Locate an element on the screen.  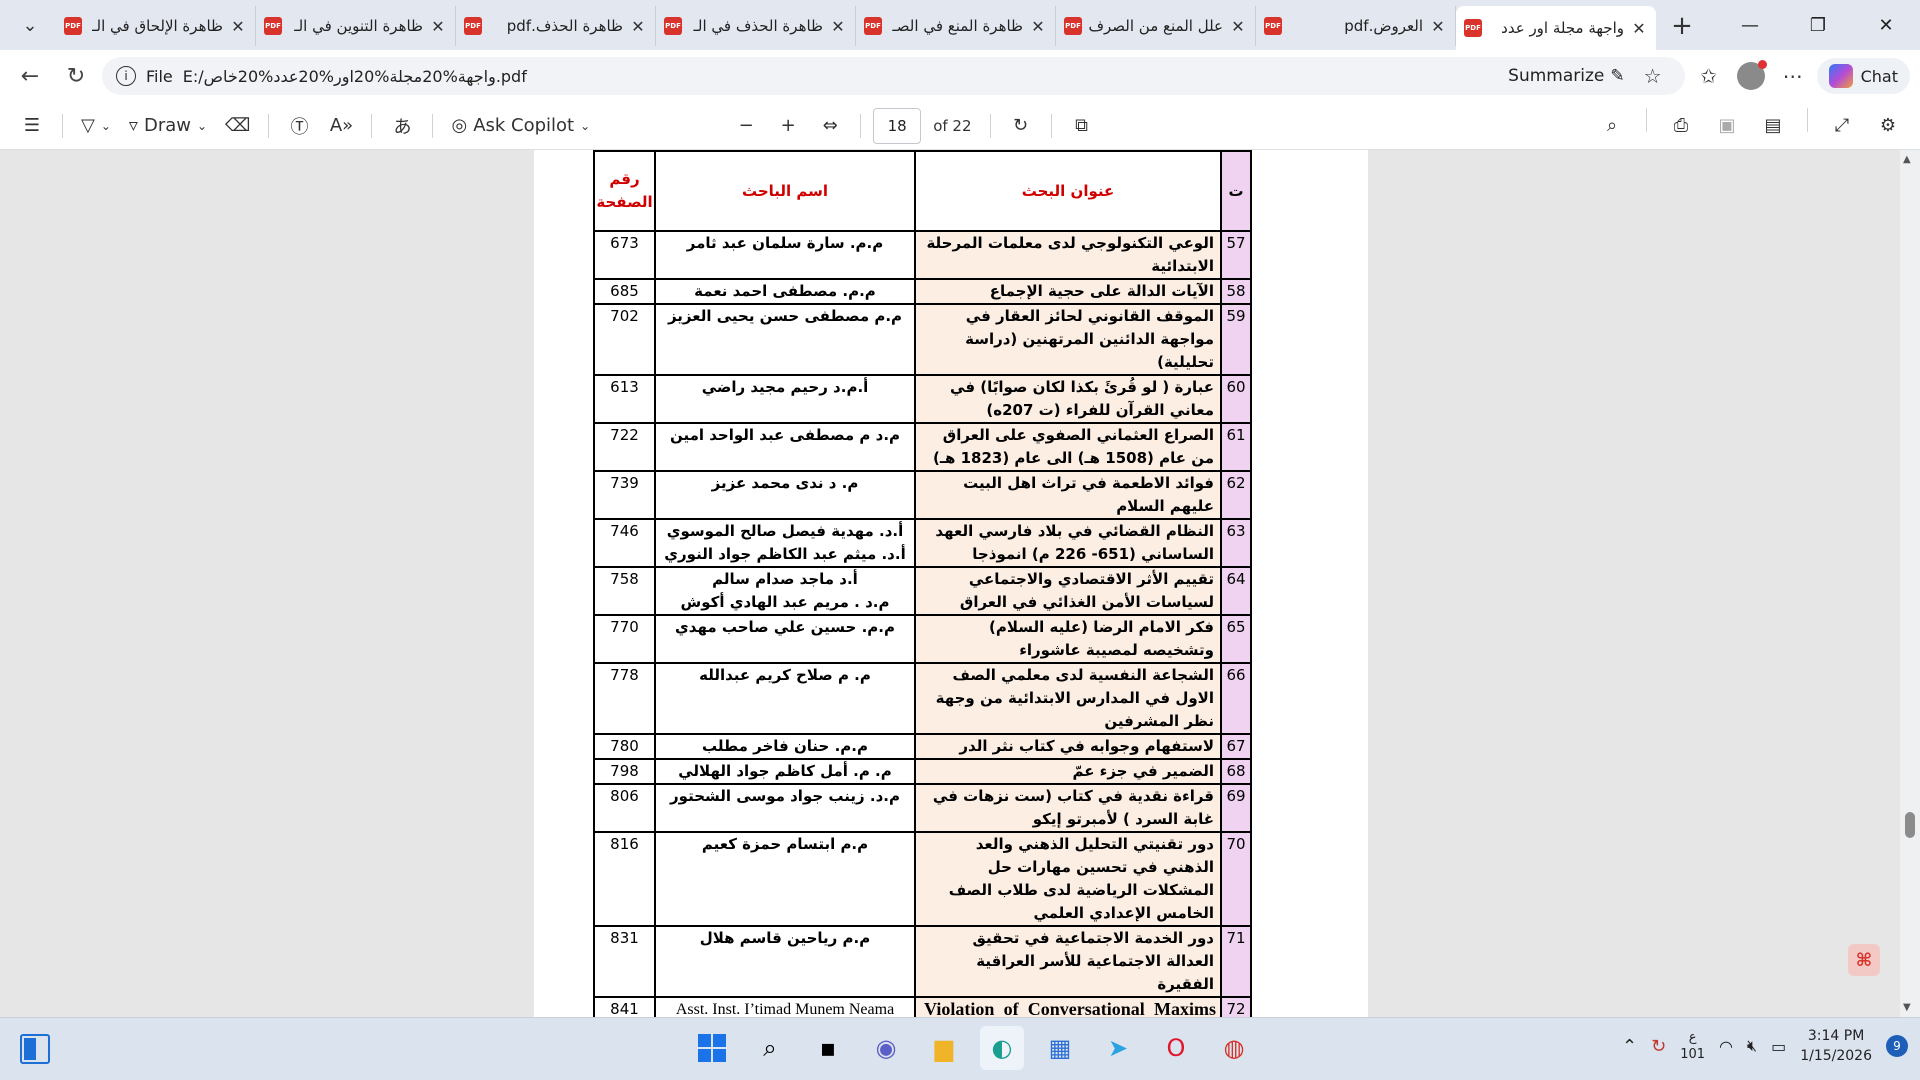
researcher-name: م.د م مصطفى عبد الواحد امين is located at coordinates (785, 447).